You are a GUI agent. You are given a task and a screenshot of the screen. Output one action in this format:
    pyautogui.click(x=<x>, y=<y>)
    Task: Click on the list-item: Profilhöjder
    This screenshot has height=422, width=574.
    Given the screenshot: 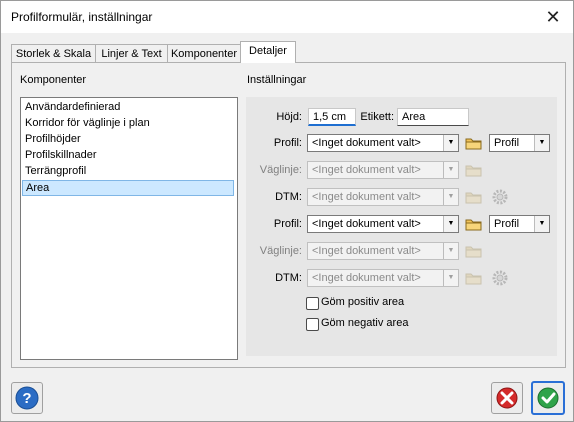 What is the action you would take?
    pyautogui.click(x=128, y=139)
    